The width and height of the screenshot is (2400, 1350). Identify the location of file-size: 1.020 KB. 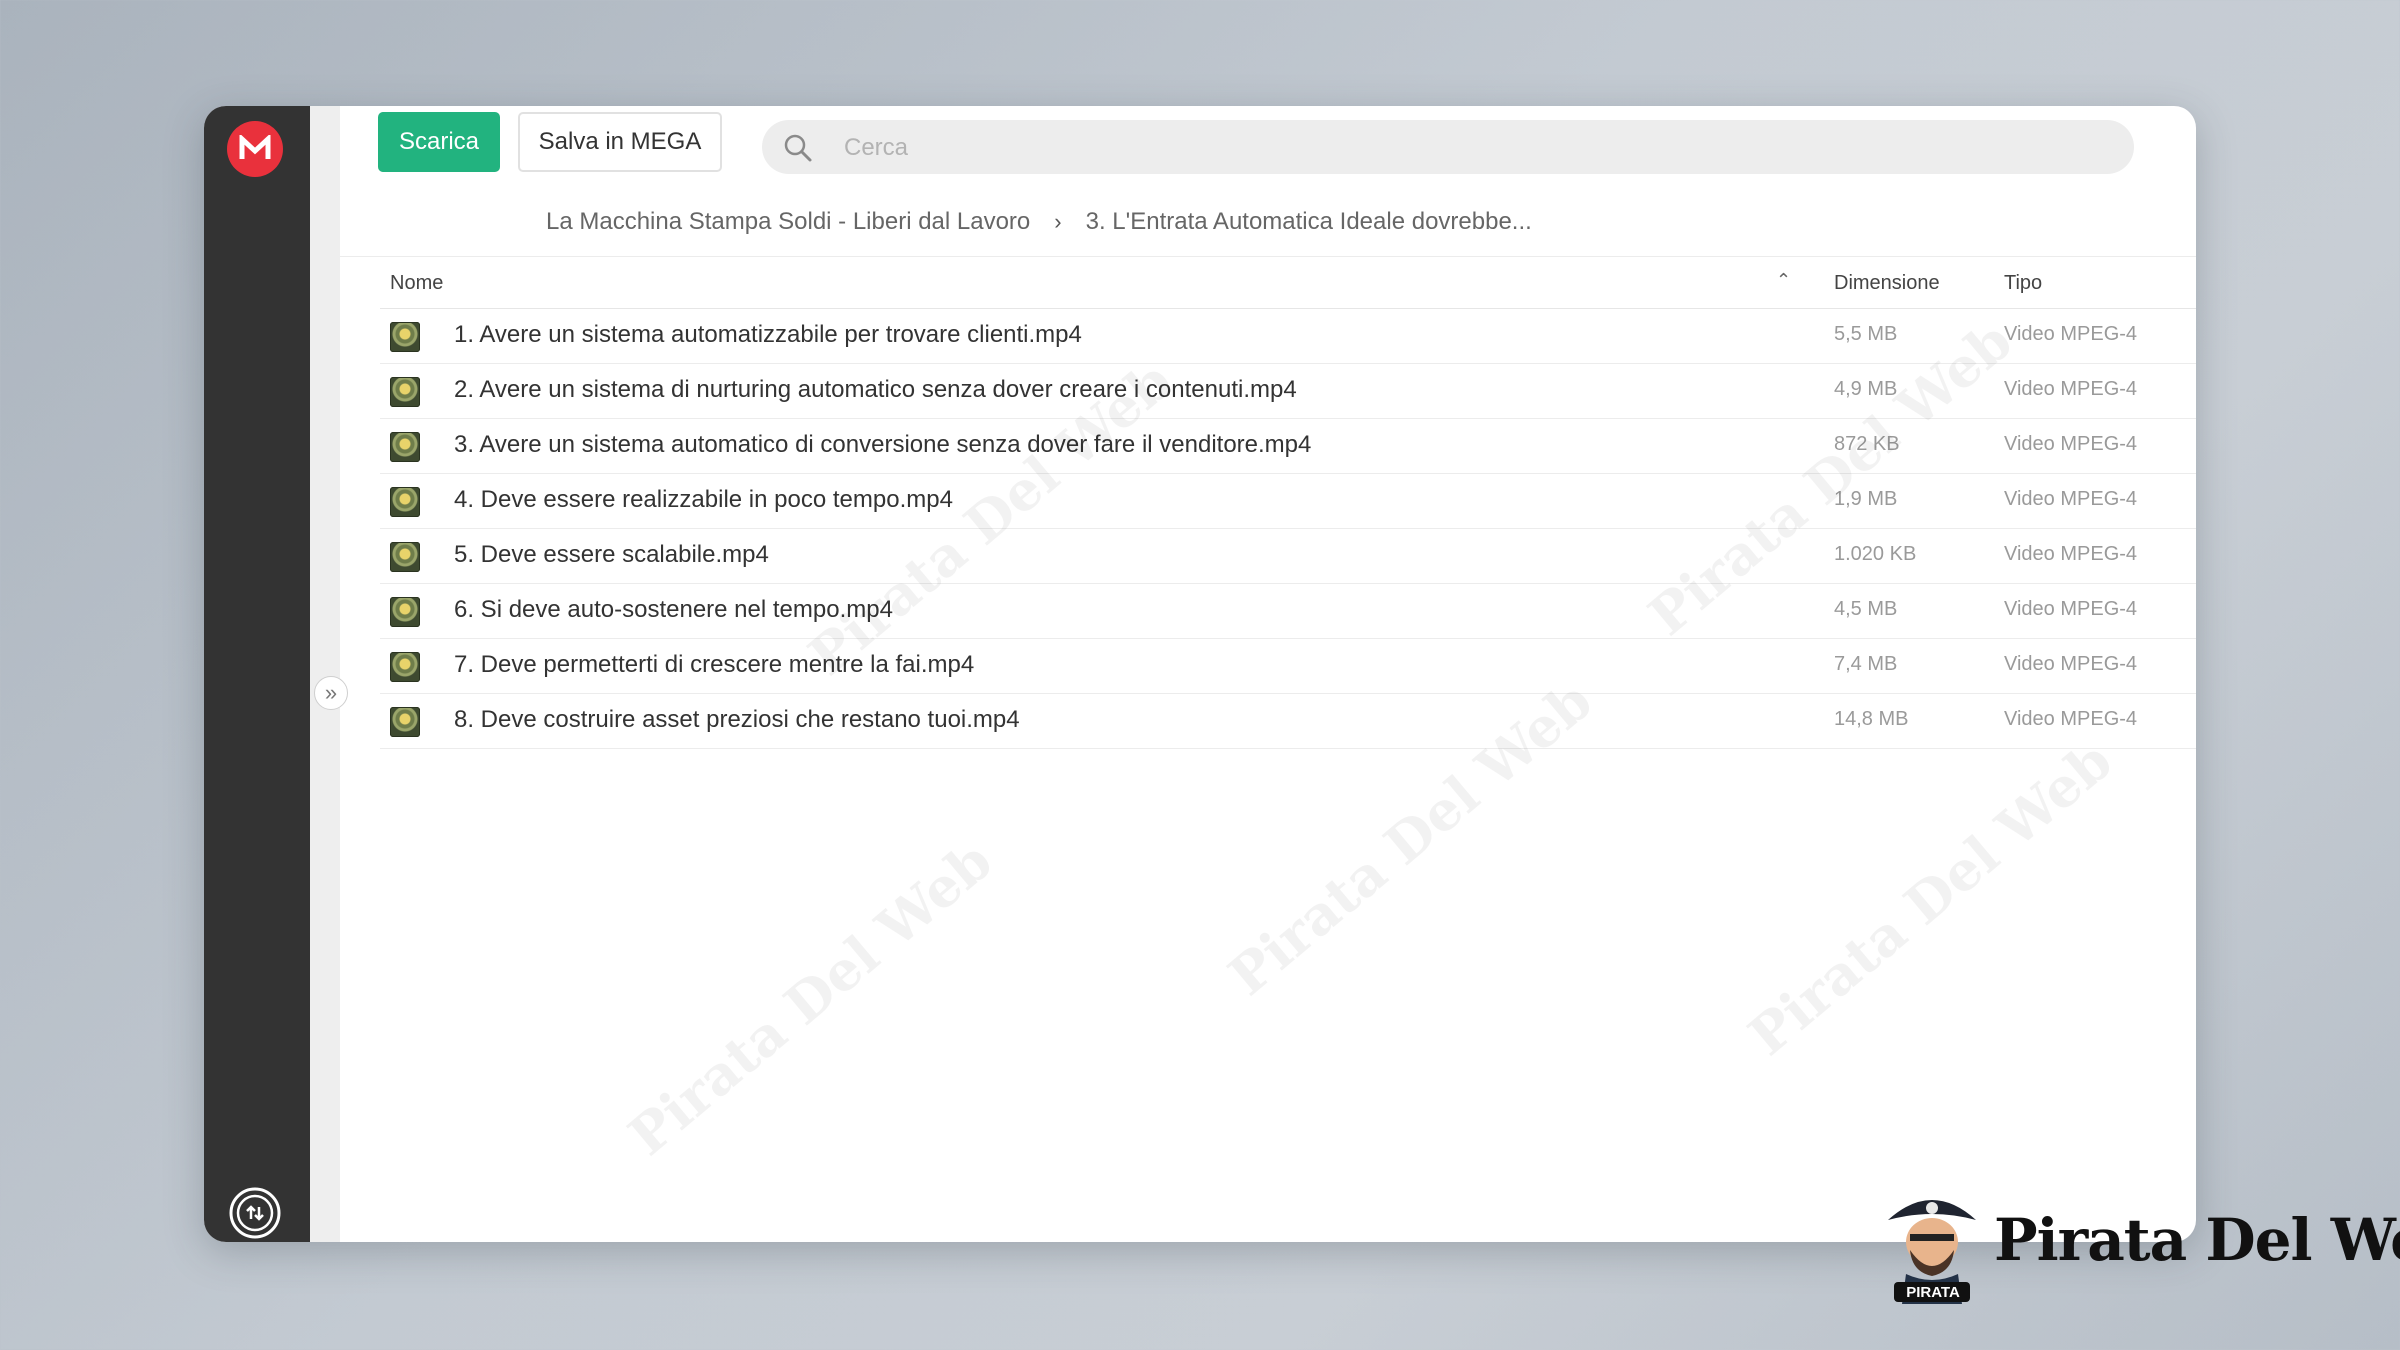
(1875, 554).